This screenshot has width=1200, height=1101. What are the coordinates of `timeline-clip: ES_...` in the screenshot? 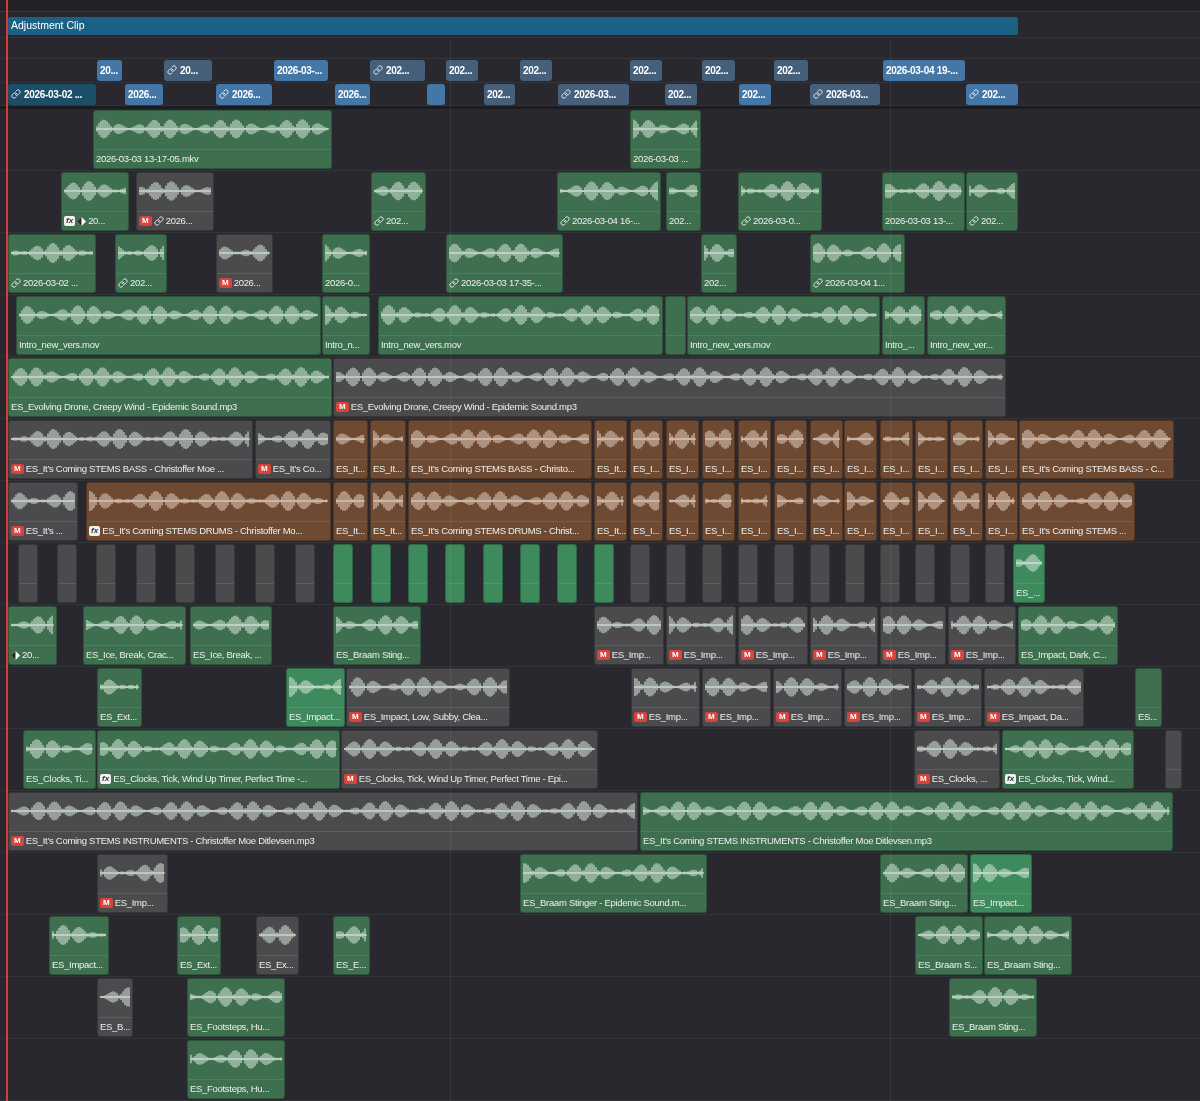 It's located at (1029, 573).